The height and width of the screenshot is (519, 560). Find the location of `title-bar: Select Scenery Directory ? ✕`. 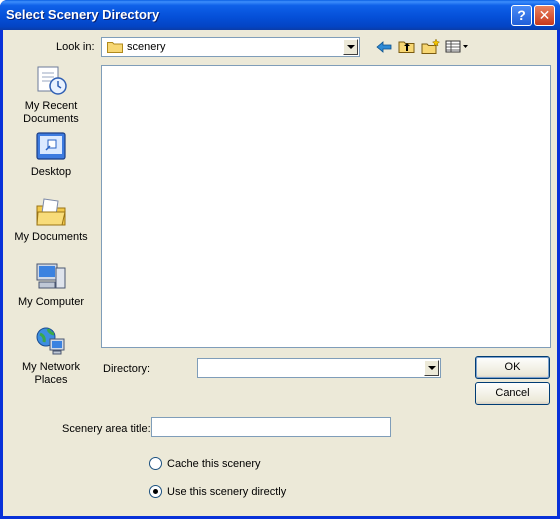

title-bar: Select Scenery Directory ? ✕ is located at coordinates (280, 15).